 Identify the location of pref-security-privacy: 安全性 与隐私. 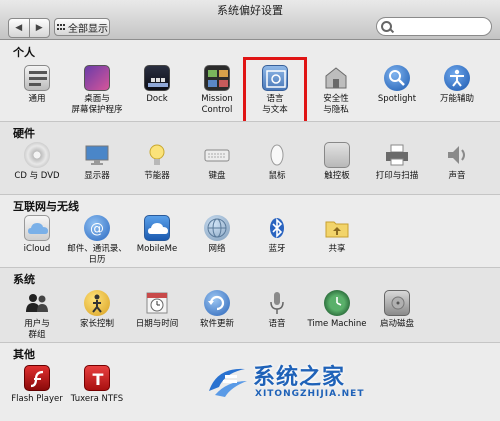
(336, 90).